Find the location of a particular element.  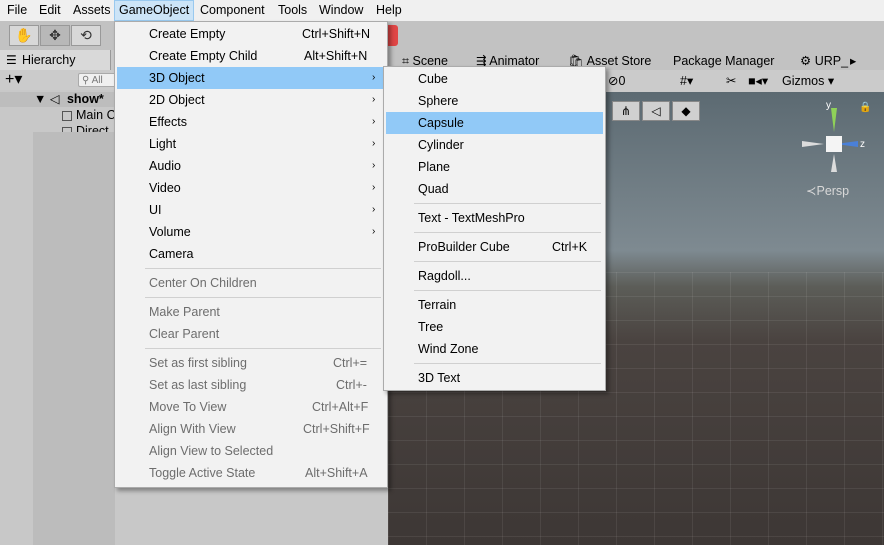

menu-gameobject: GameObject is located at coordinates (154, 10).